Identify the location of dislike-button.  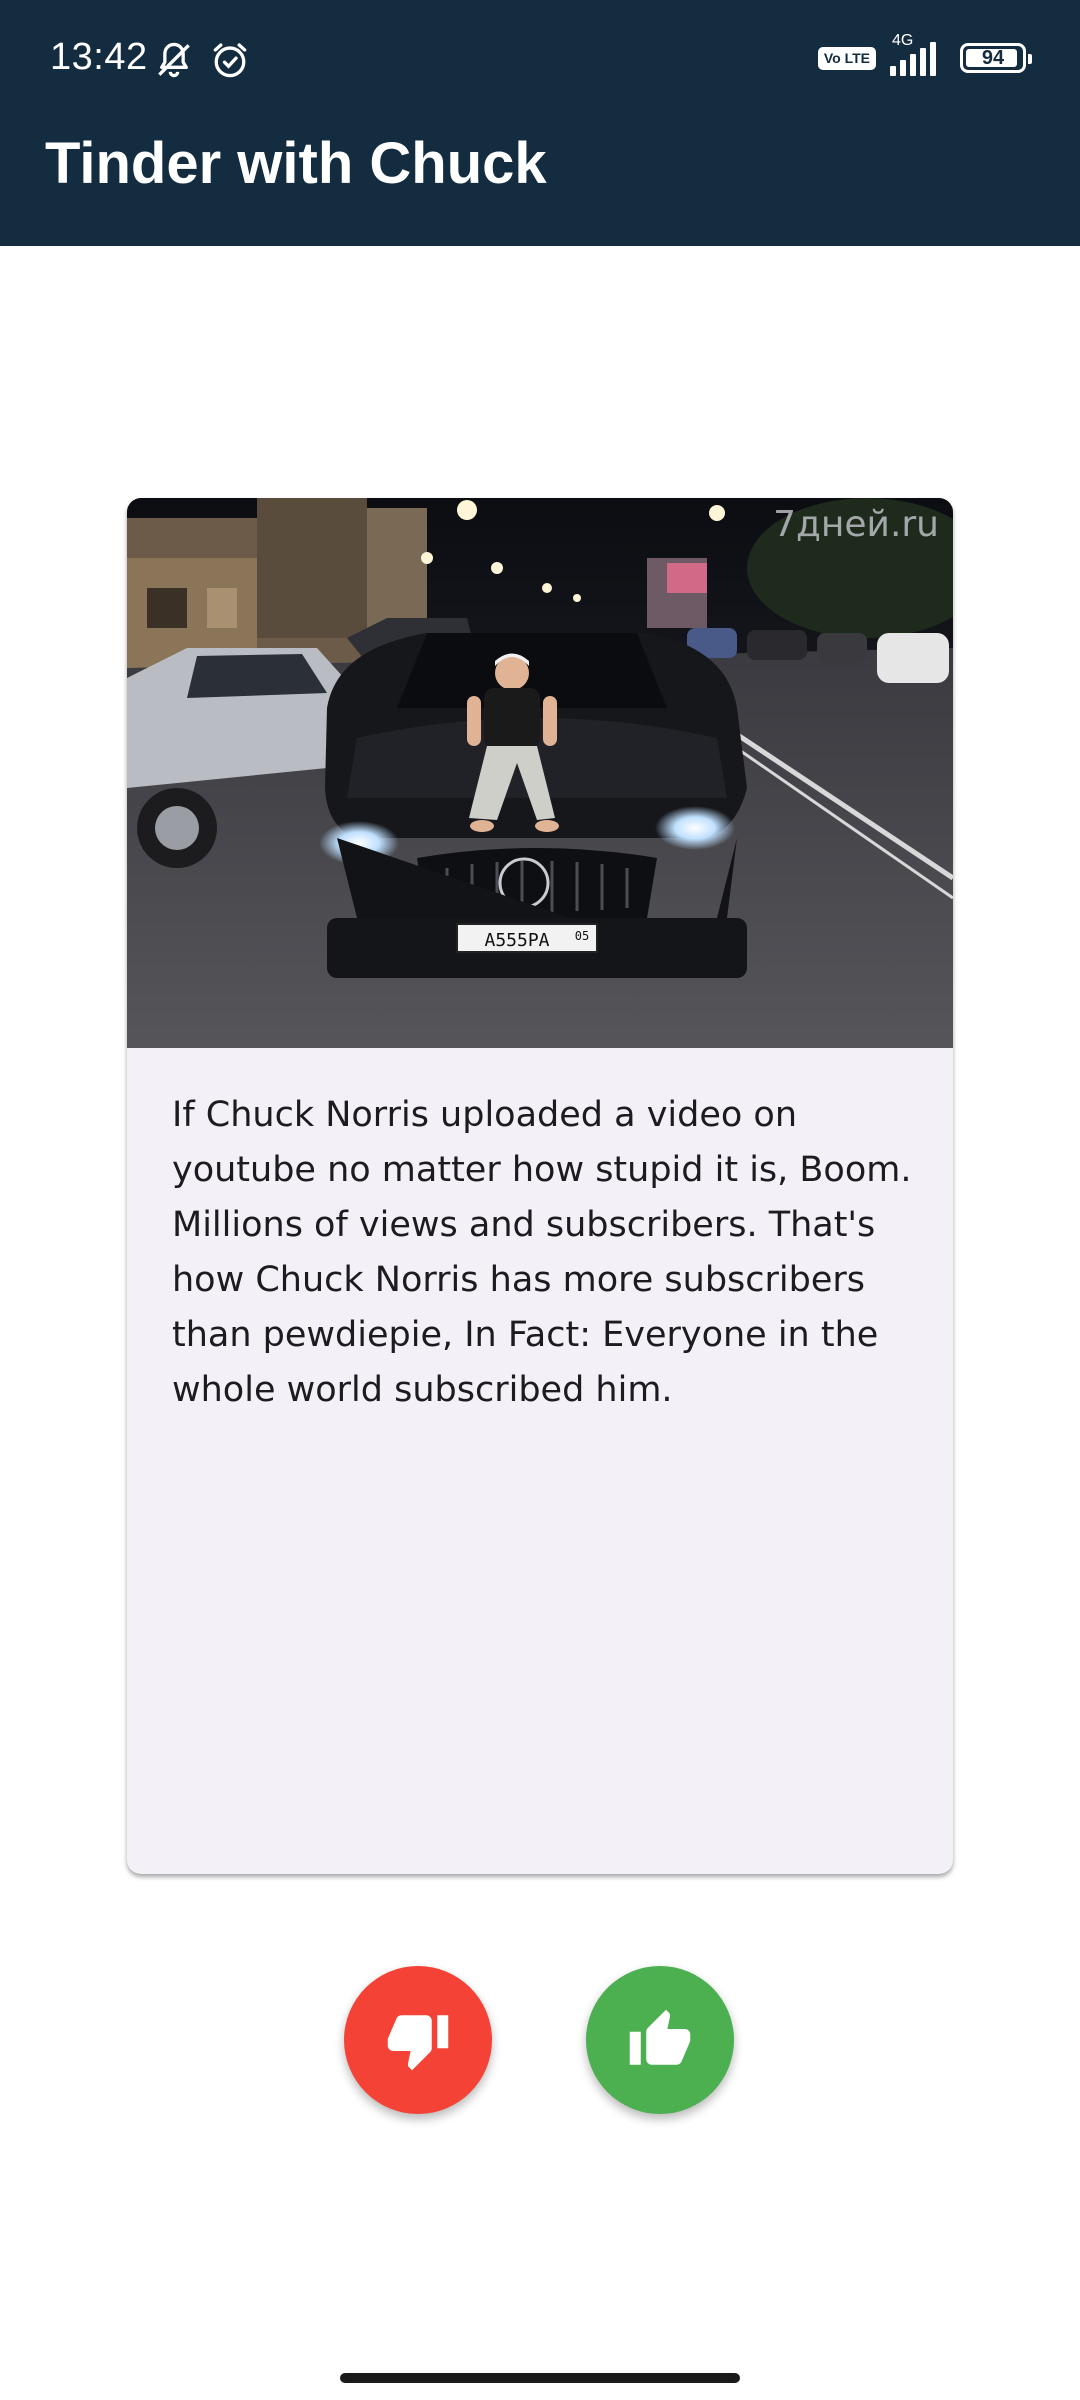
(418, 2040).